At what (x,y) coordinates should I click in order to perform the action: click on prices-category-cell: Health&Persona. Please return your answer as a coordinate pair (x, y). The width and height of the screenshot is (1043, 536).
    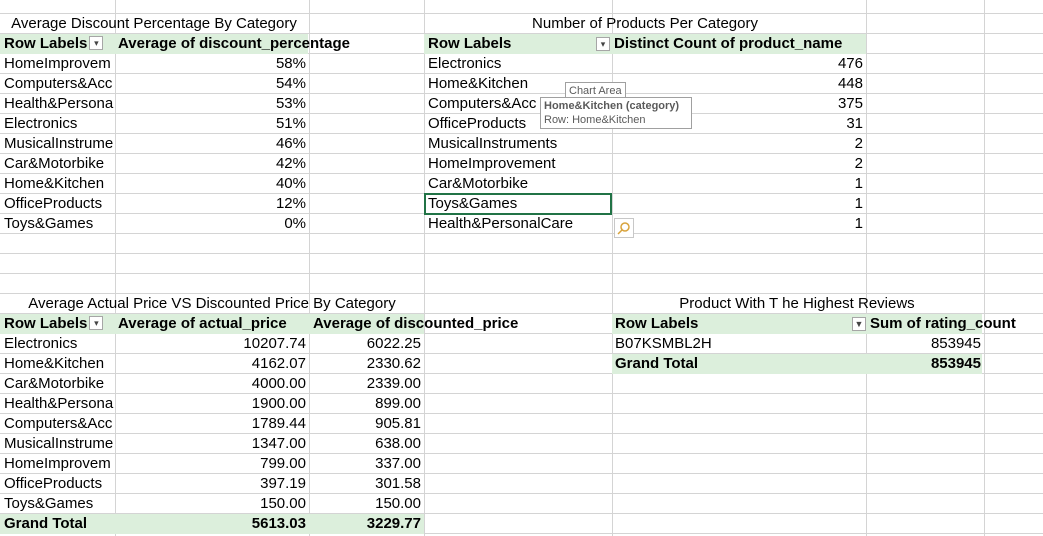
    Looking at the image, I should click on (59, 404).